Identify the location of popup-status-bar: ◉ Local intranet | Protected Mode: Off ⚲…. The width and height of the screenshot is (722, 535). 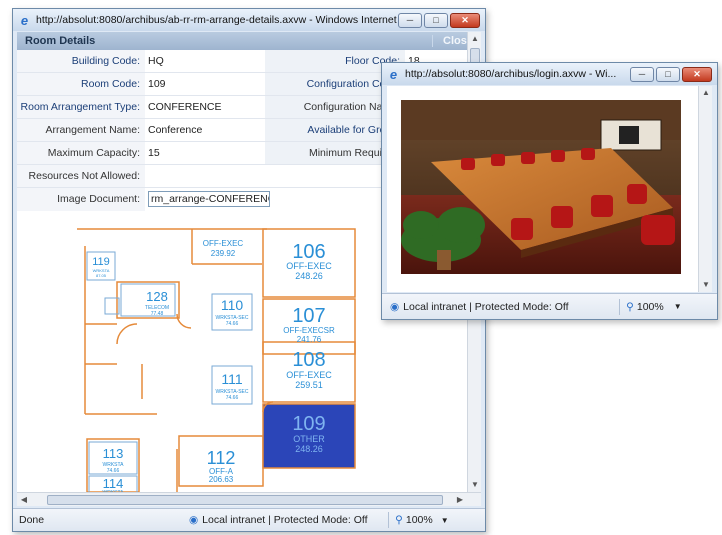
(549, 306).